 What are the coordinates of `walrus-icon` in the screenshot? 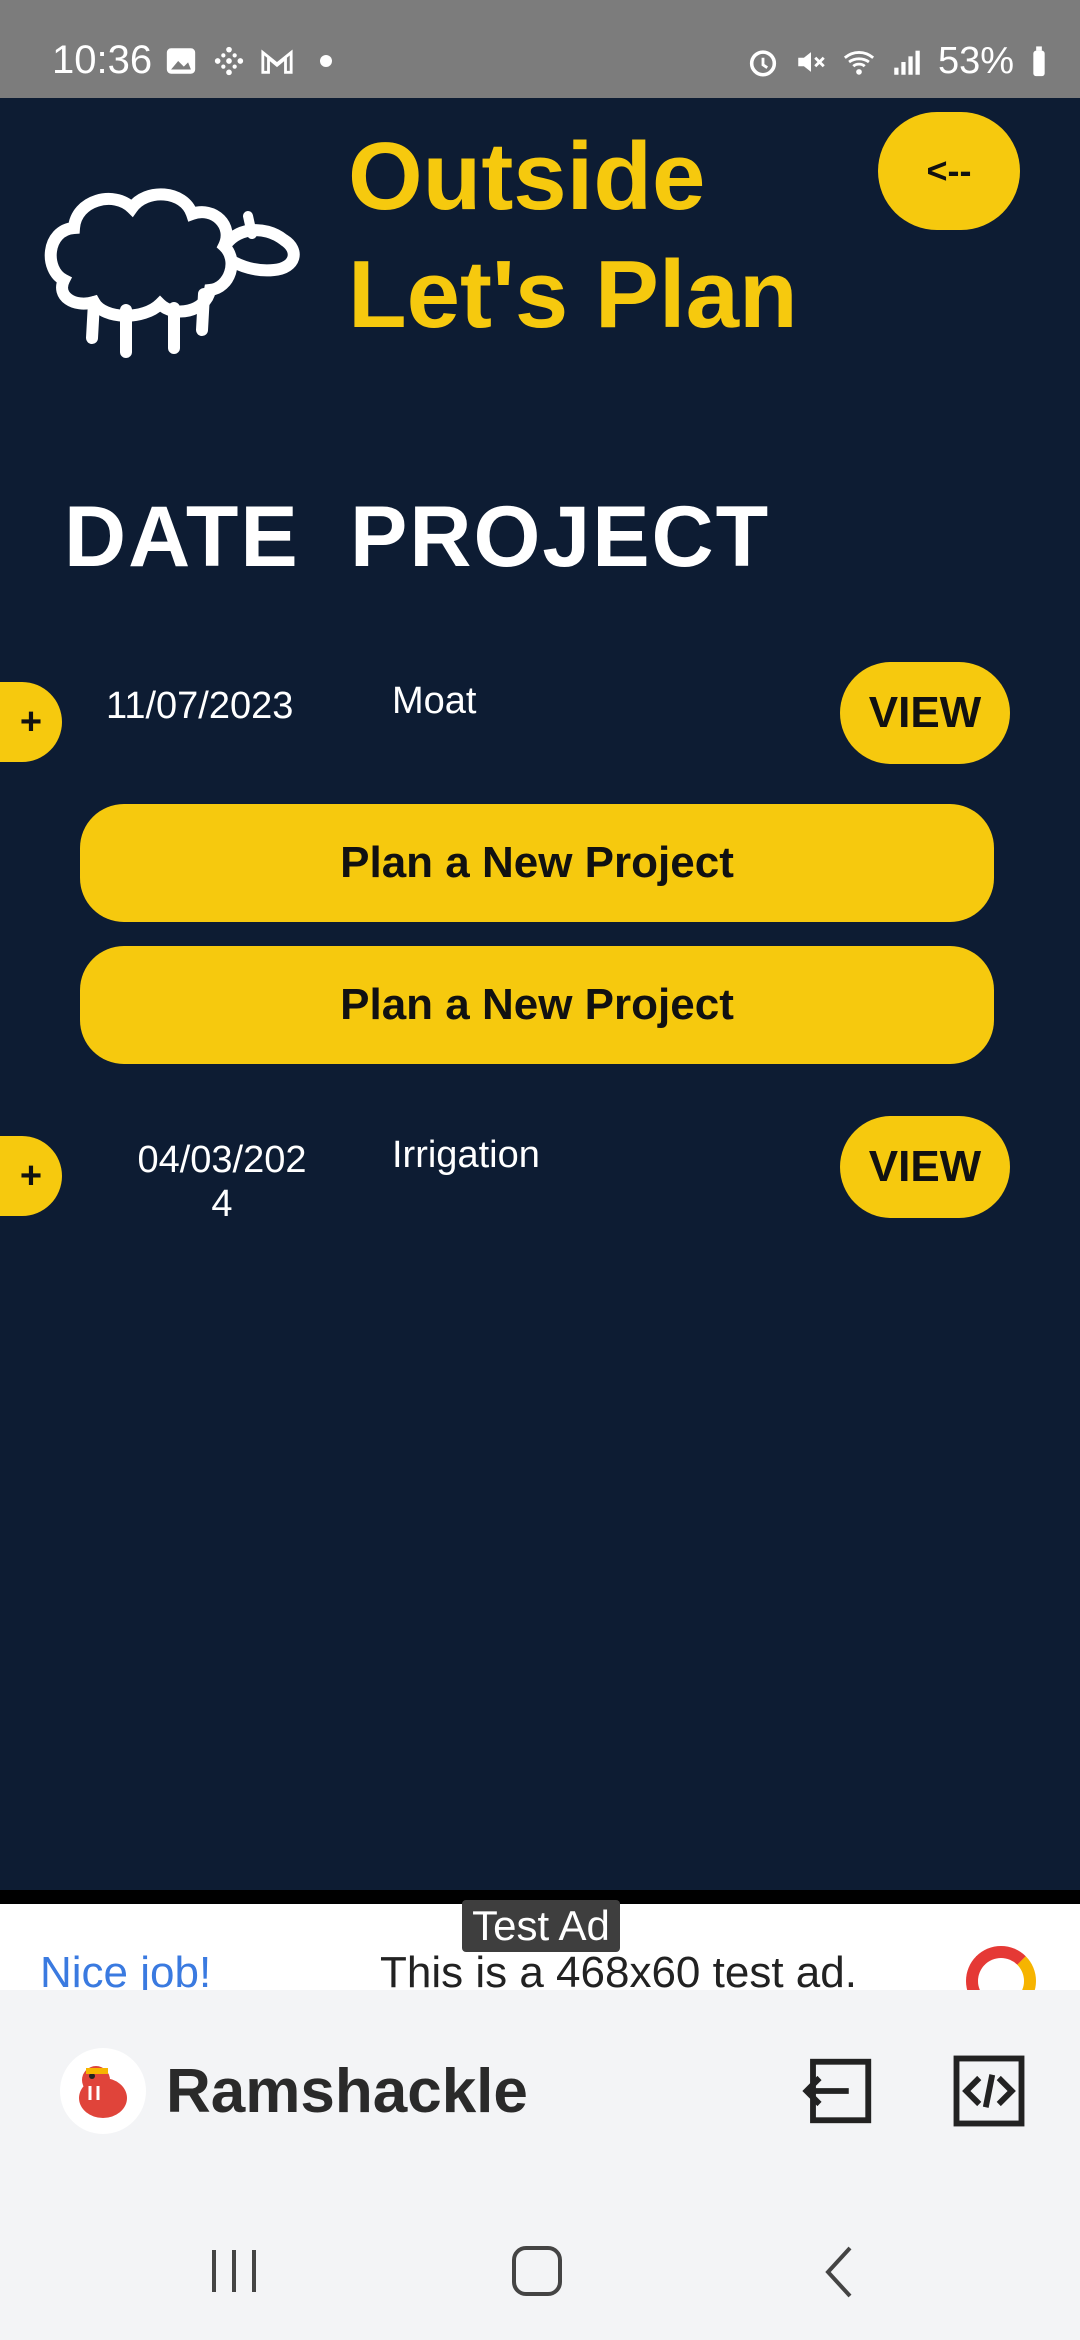 It's located at (103, 2092).